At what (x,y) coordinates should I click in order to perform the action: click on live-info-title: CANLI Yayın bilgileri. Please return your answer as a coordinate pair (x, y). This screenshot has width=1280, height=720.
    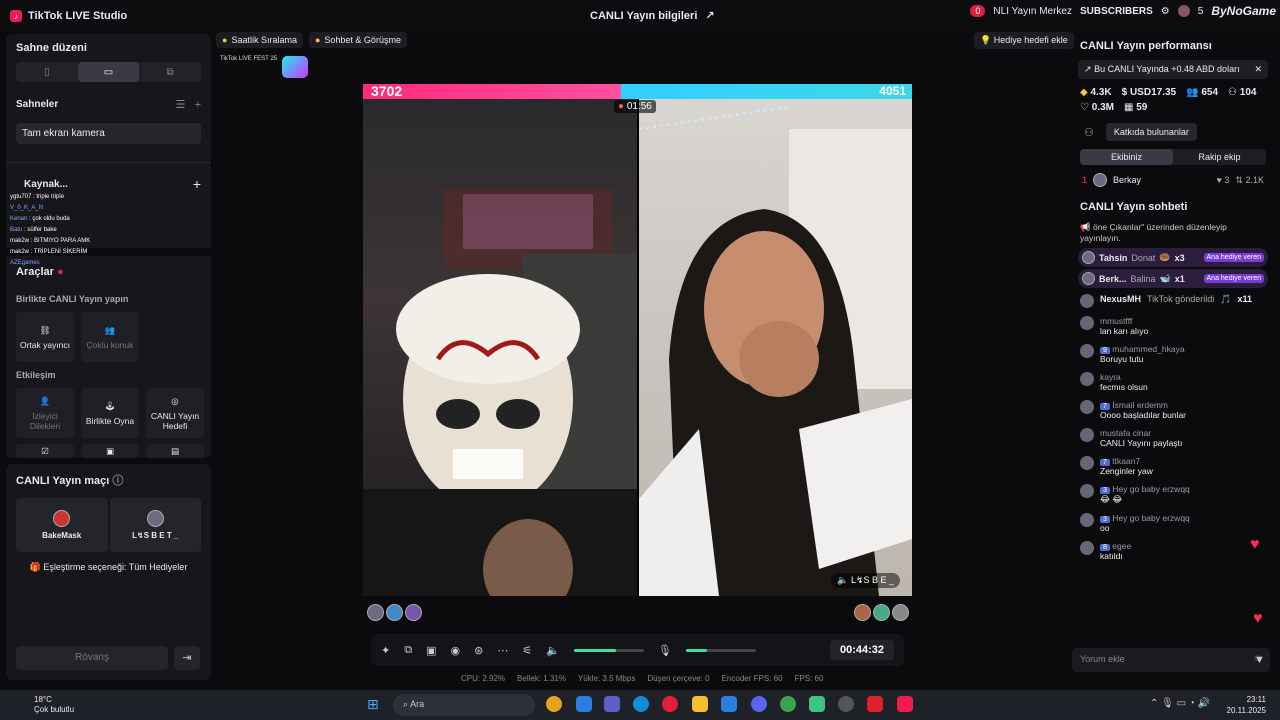
    Looking at the image, I should click on (644, 15).